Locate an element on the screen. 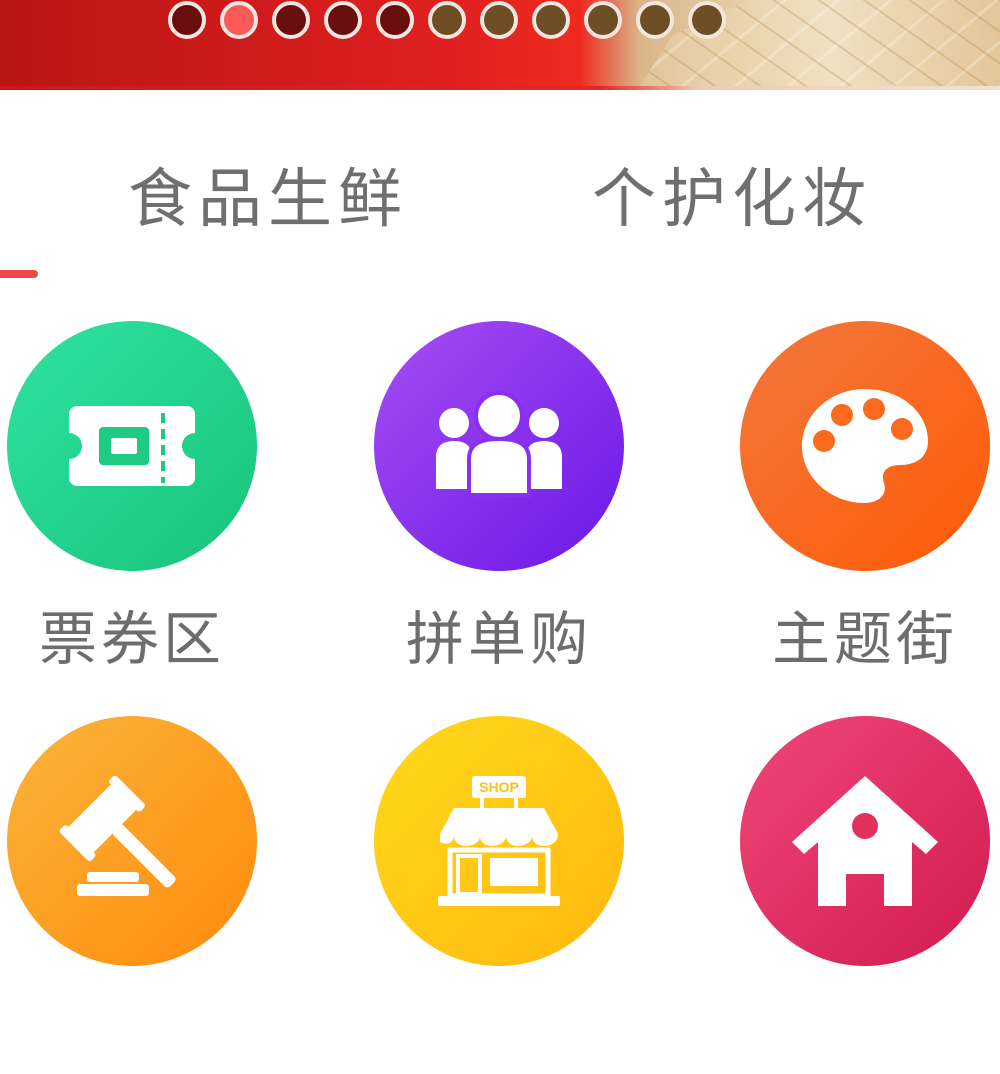  category-ticket-zone: 票券区 is located at coordinates (132, 500).